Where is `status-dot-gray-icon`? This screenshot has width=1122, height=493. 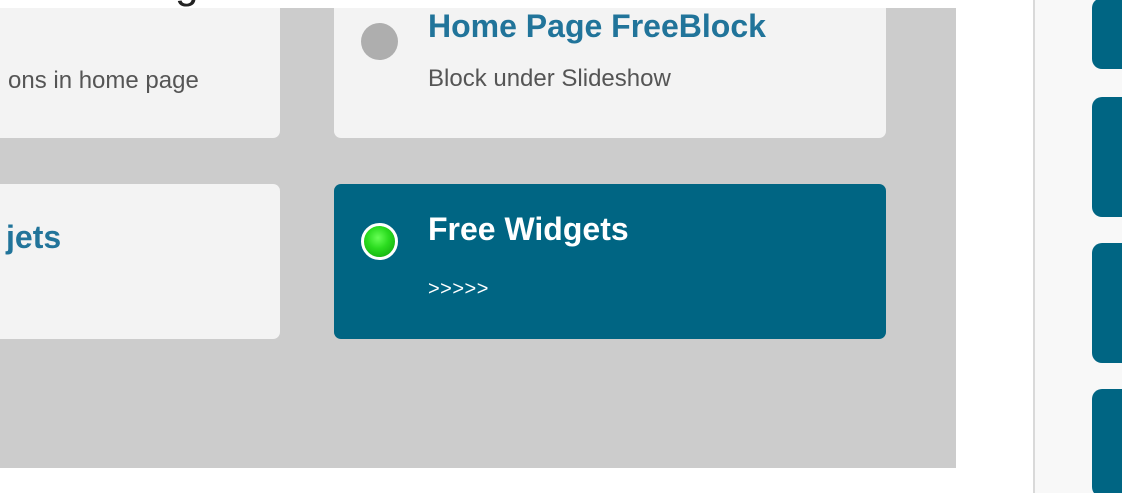
status-dot-gray-icon is located at coordinates (379, 41).